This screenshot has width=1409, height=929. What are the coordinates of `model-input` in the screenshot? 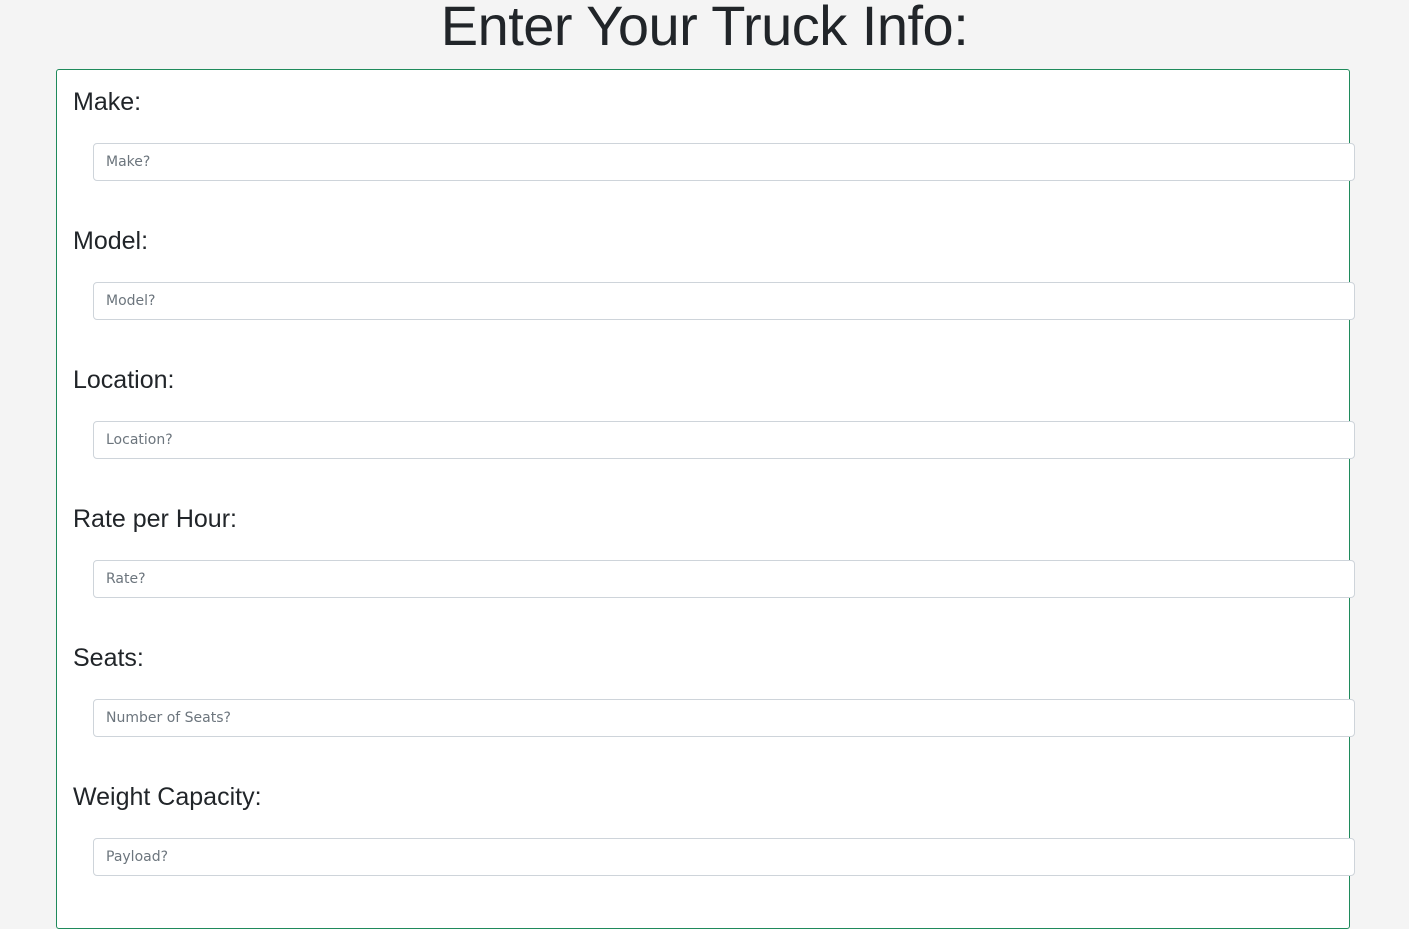 It's located at (724, 301).